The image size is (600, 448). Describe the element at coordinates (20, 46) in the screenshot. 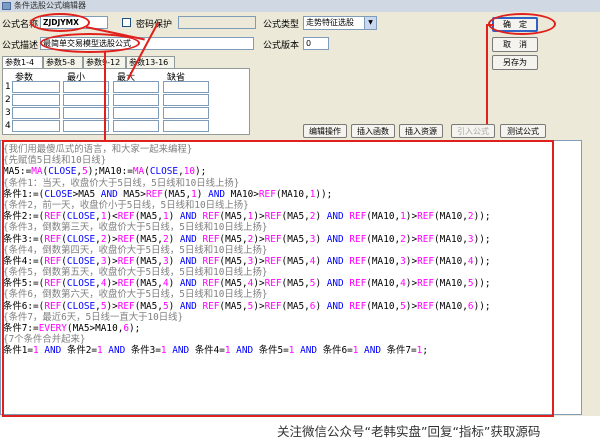

I see `formula-desc-label: 公式描述` at that location.